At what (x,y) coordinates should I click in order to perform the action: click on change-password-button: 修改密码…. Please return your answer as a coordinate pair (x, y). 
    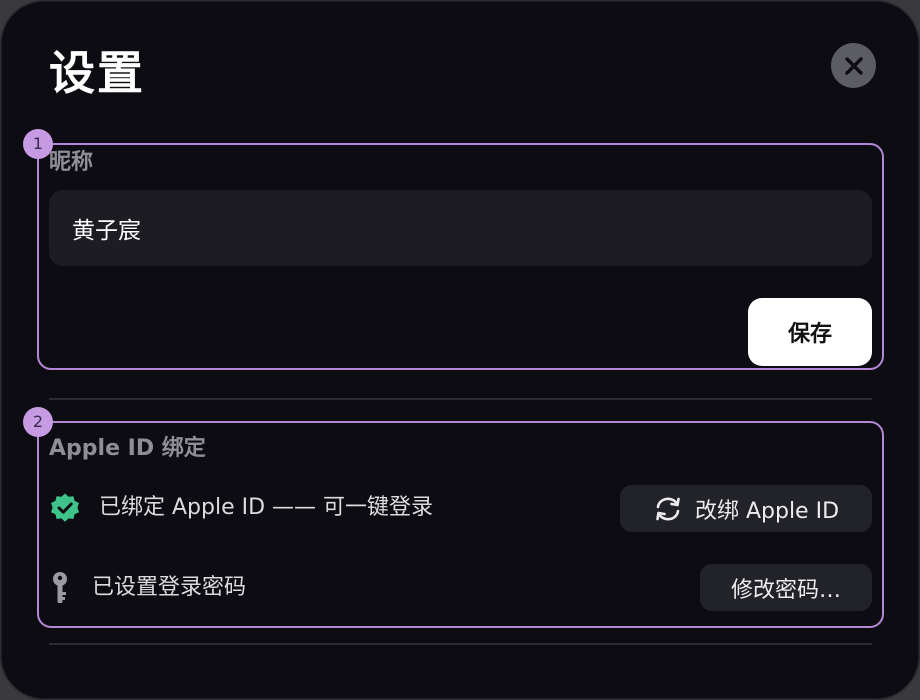
    Looking at the image, I should click on (786, 587).